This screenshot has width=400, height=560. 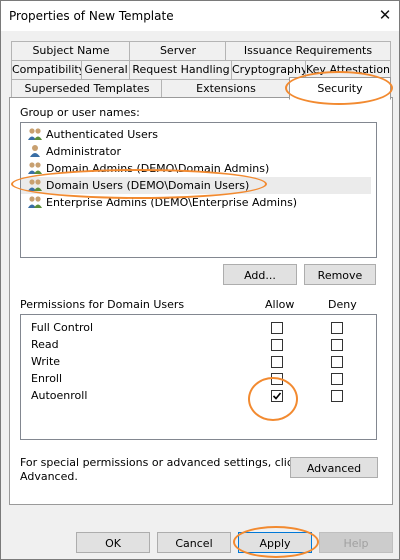 What do you see at coordinates (334, 467) in the screenshot?
I see `advanced-button: Advanced` at bounding box center [334, 467].